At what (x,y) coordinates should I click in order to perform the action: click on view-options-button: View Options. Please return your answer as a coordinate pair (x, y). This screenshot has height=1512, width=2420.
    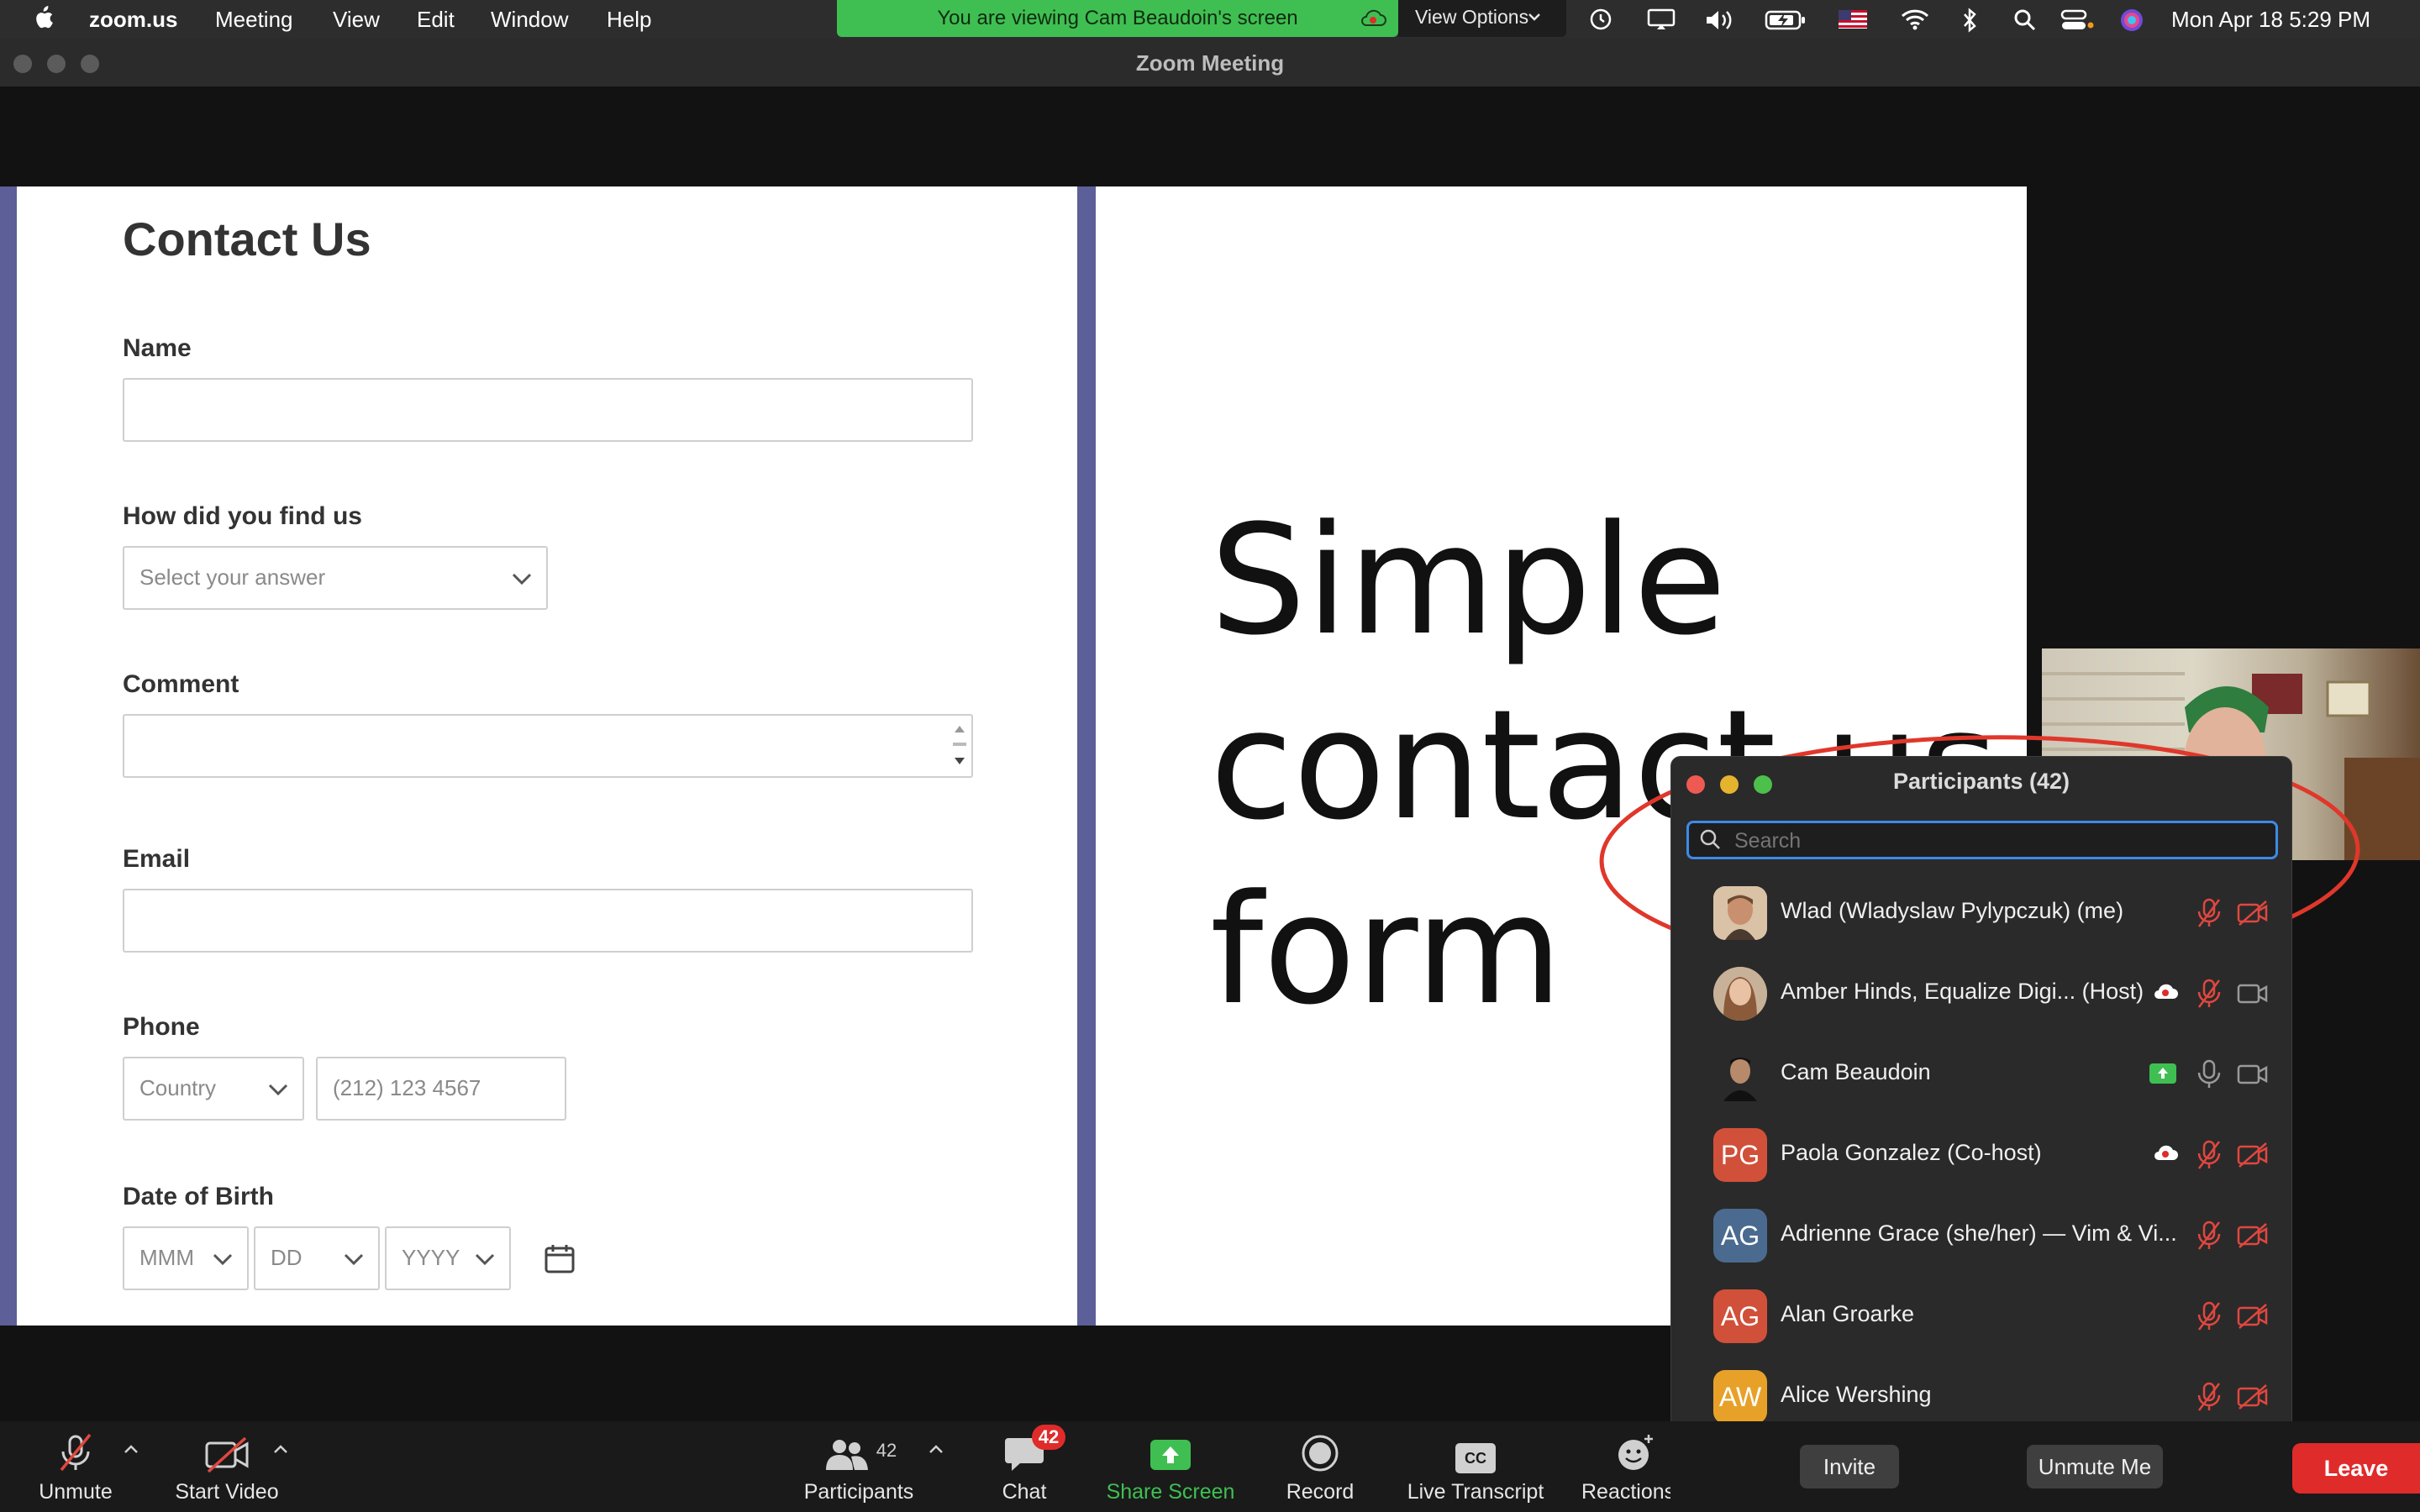
    Looking at the image, I should click on (1482, 18).